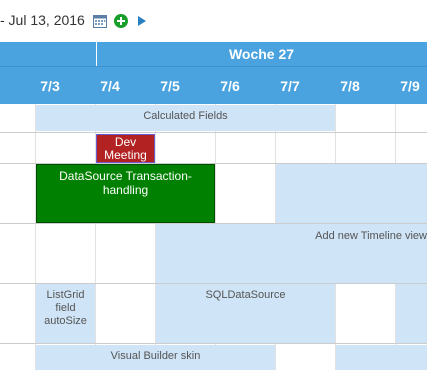 This screenshot has height=370, width=427. Describe the element at coordinates (403, 86) in the screenshot. I see `day-header-7-9: 7/9` at that location.